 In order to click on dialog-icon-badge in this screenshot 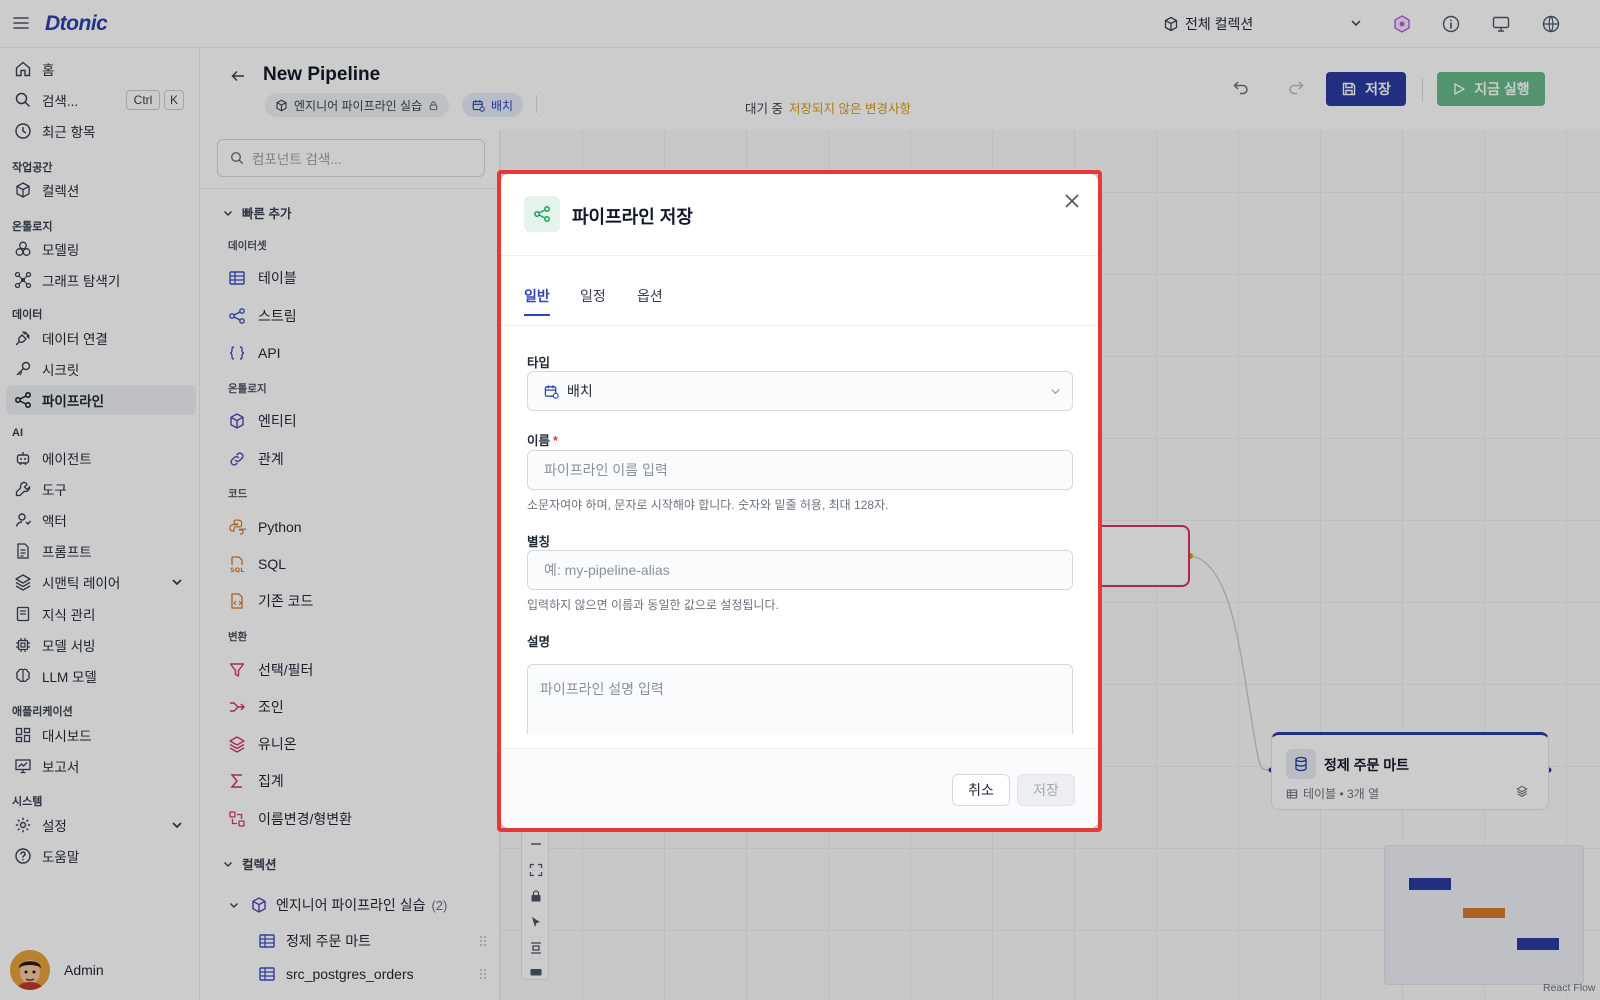, I will do `click(542, 214)`.